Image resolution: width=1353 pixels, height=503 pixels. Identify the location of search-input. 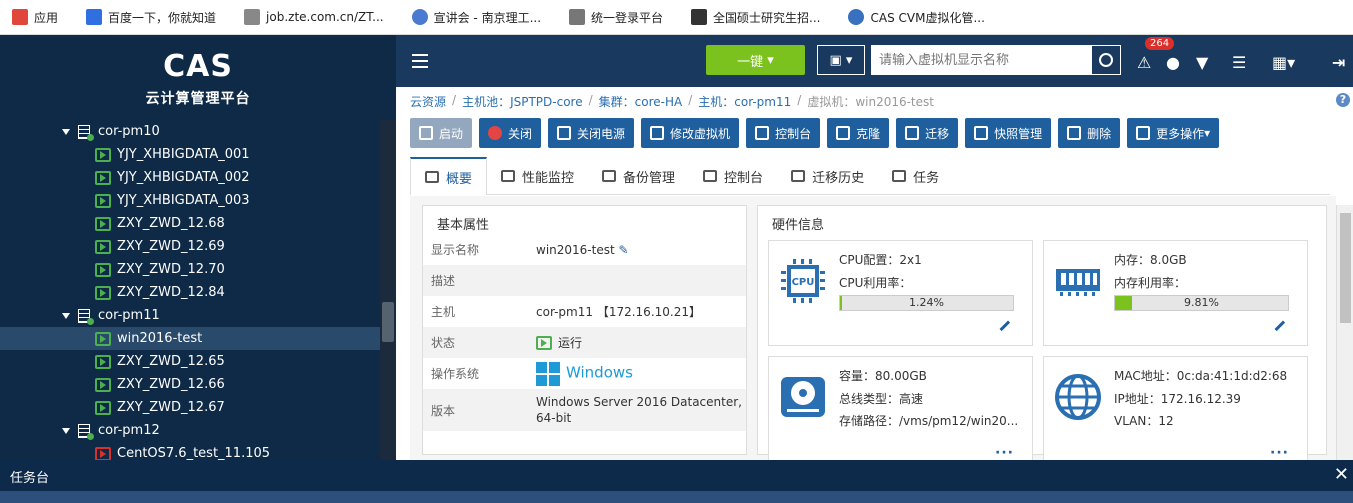
(981, 60).